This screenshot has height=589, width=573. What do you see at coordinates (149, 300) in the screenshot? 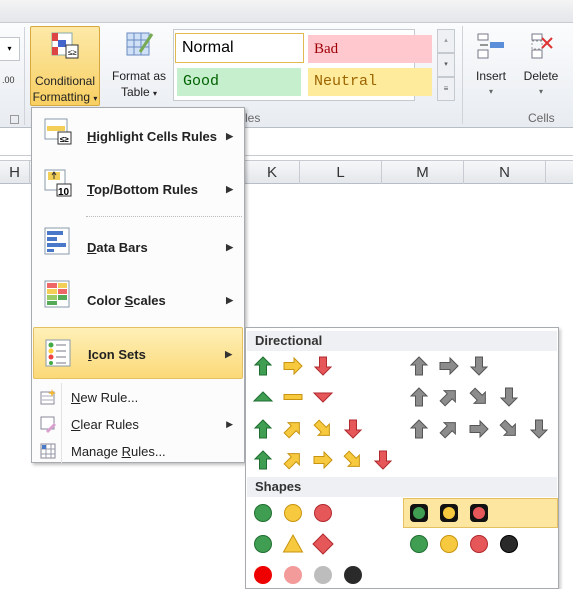
I see `menu-item-label: cales` at bounding box center [149, 300].